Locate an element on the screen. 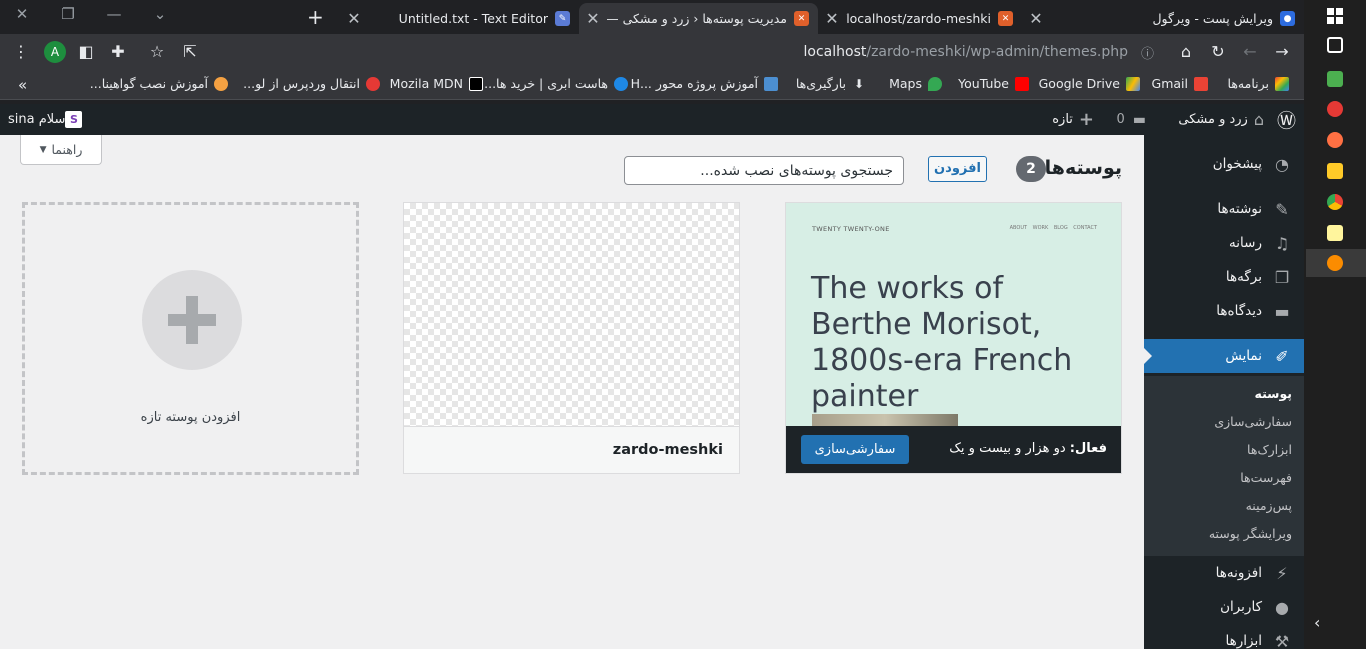 The width and height of the screenshot is (1366, 649). site-info-icon: ⓘ is located at coordinates (1147, 52).